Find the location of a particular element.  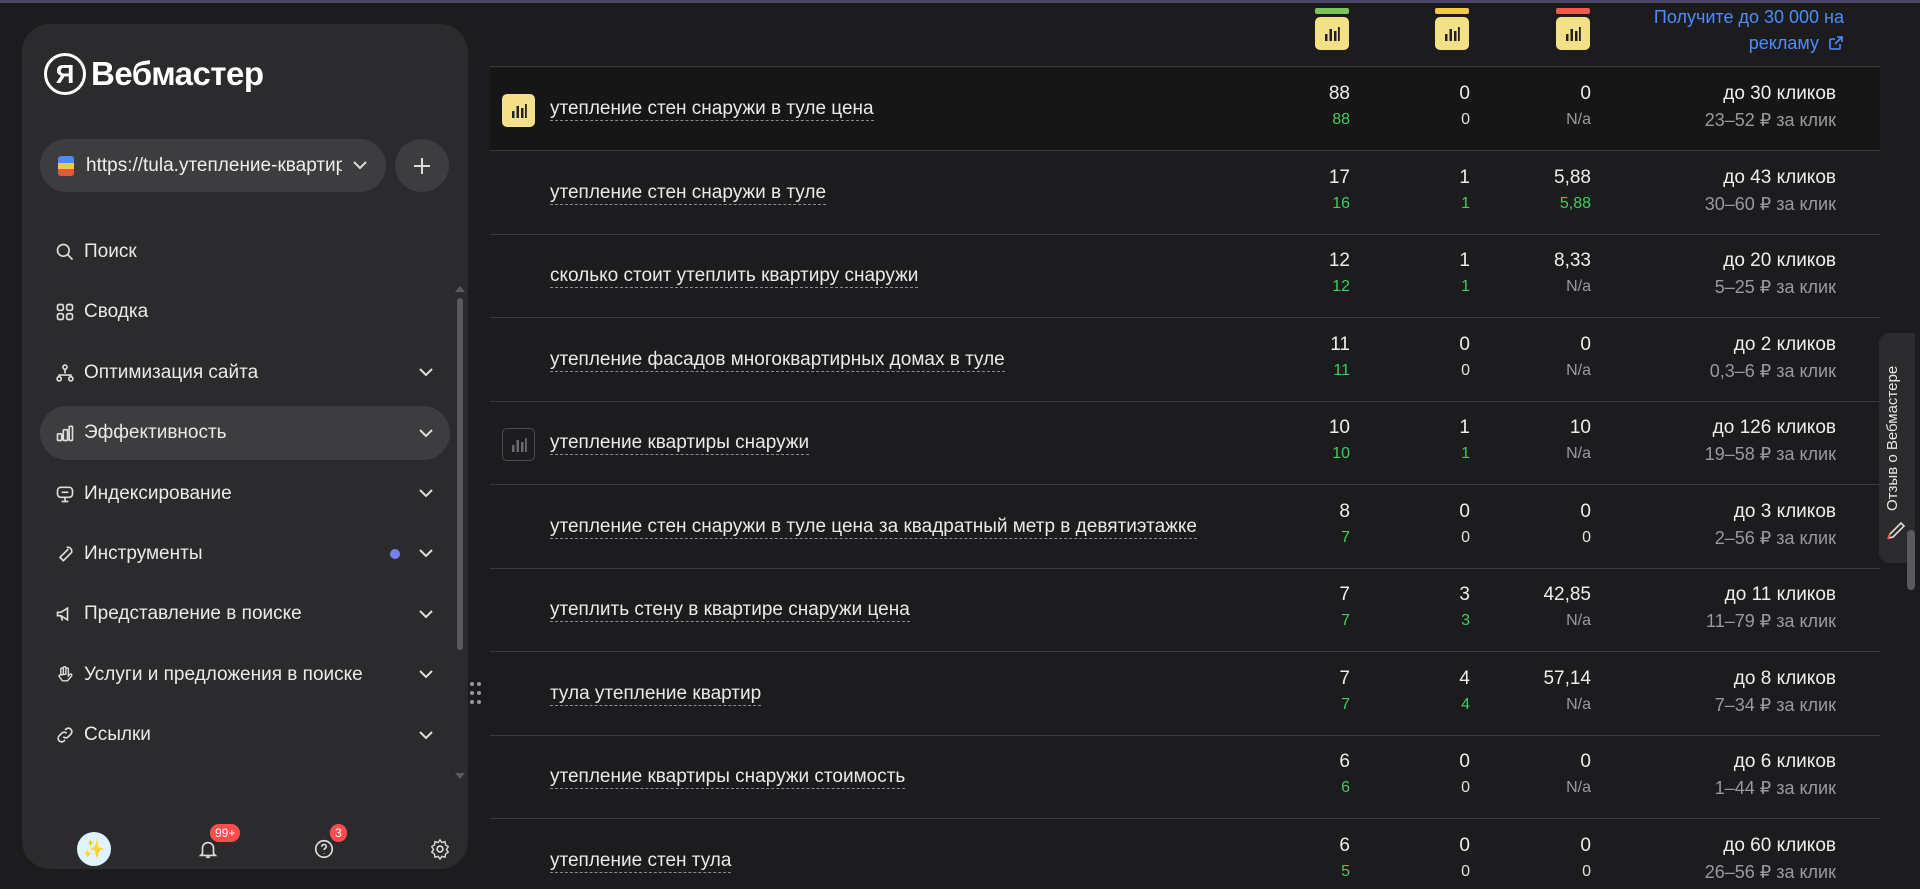

query-link: утепление квартиры снаружи стоимость is located at coordinates (728, 777).